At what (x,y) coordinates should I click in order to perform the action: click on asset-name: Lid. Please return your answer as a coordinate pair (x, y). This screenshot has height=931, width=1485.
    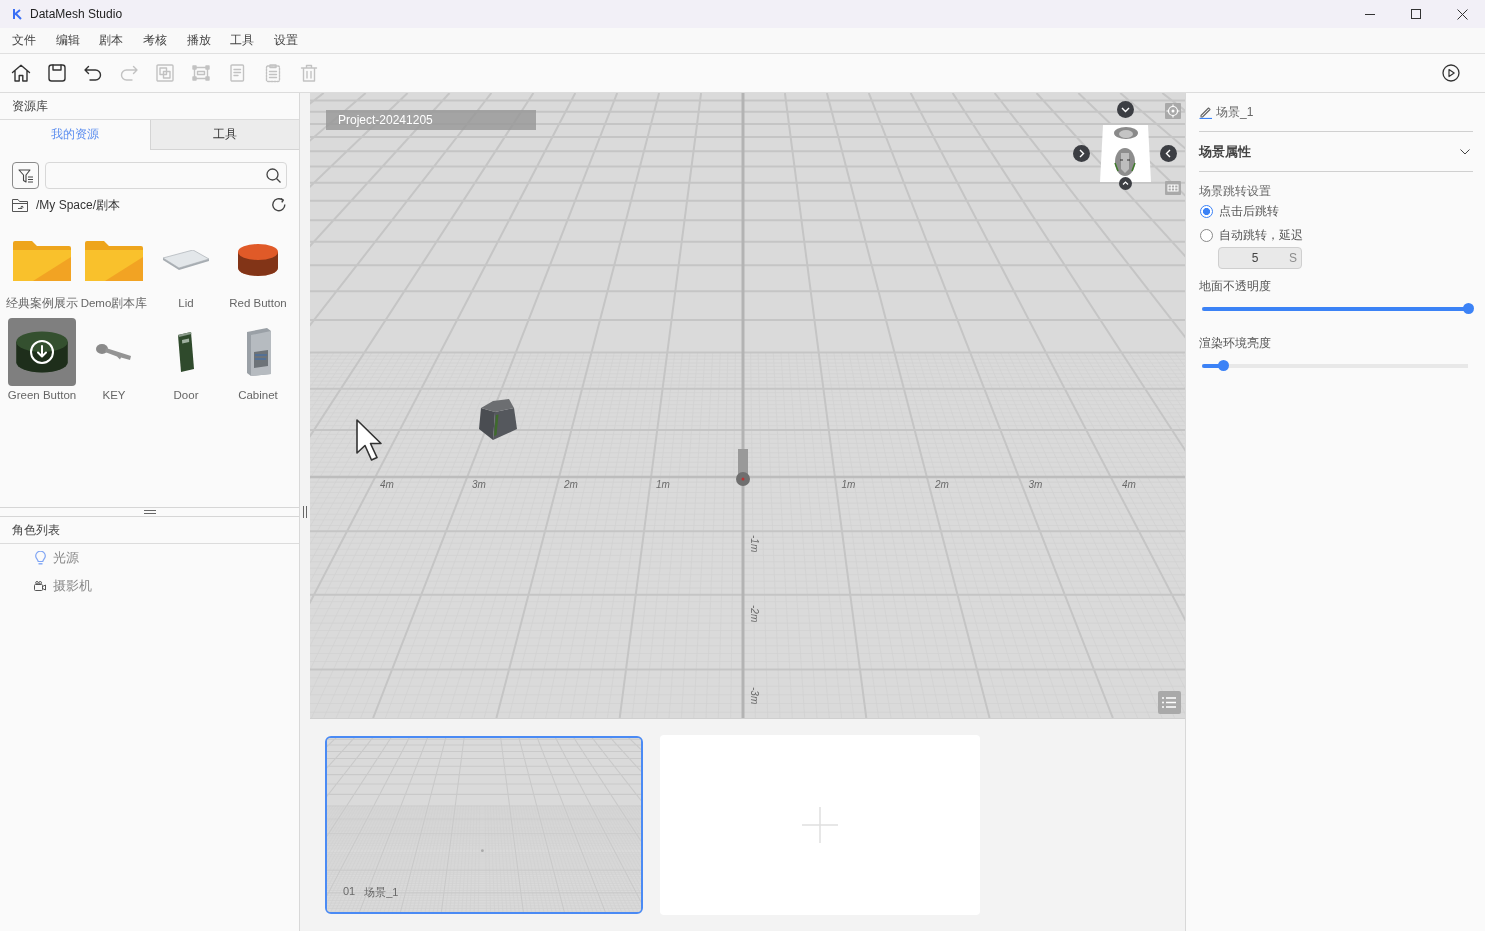
    Looking at the image, I should click on (186, 303).